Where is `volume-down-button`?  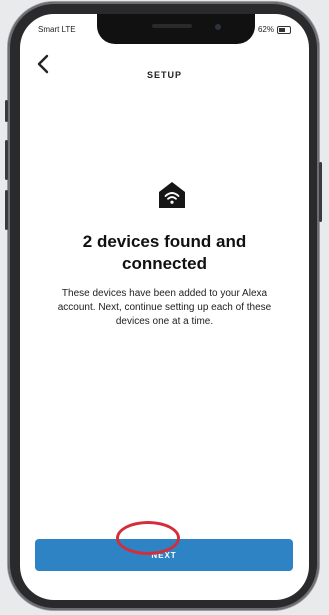
volume-down-button is located at coordinates (6, 210).